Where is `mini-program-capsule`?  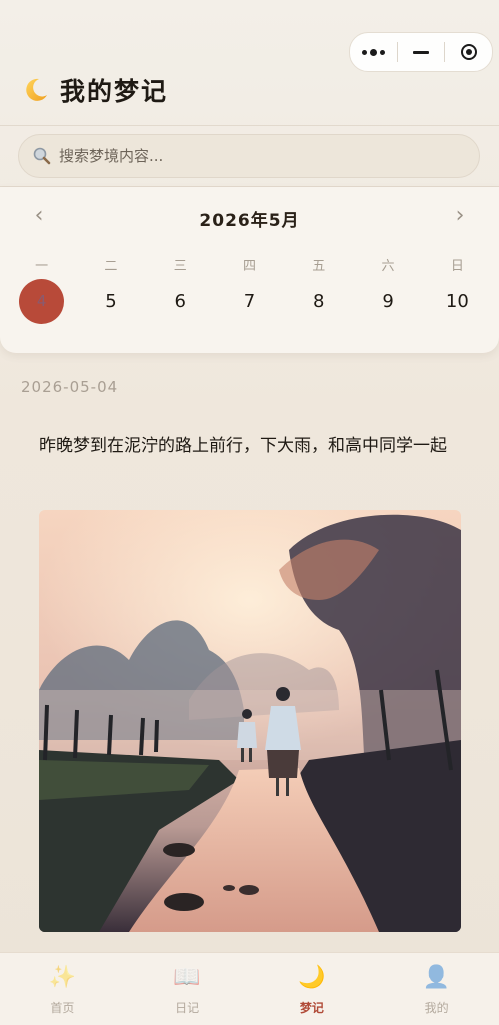
mini-program-capsule is located at coordinates (421, 52).